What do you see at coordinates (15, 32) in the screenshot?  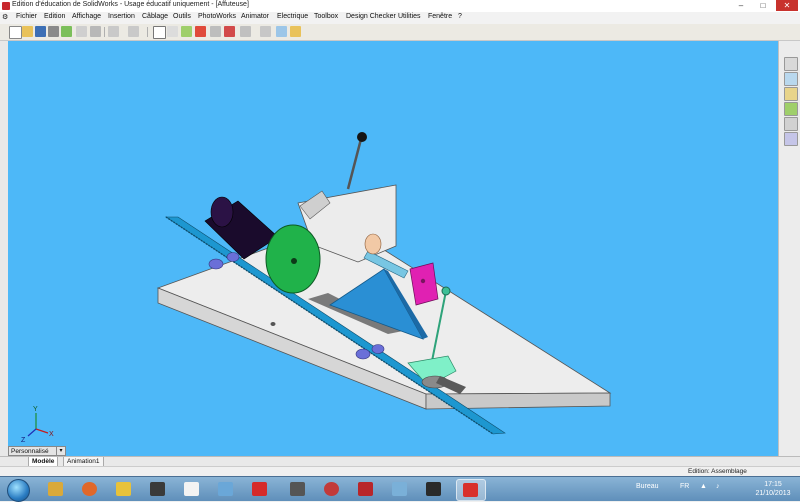 I see `new-icon` at bounding box center [15, 32].